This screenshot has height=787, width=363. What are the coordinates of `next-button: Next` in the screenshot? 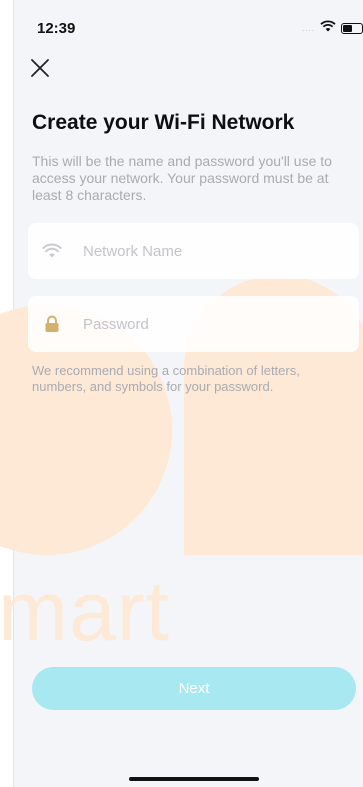 It's located at (194, 688).